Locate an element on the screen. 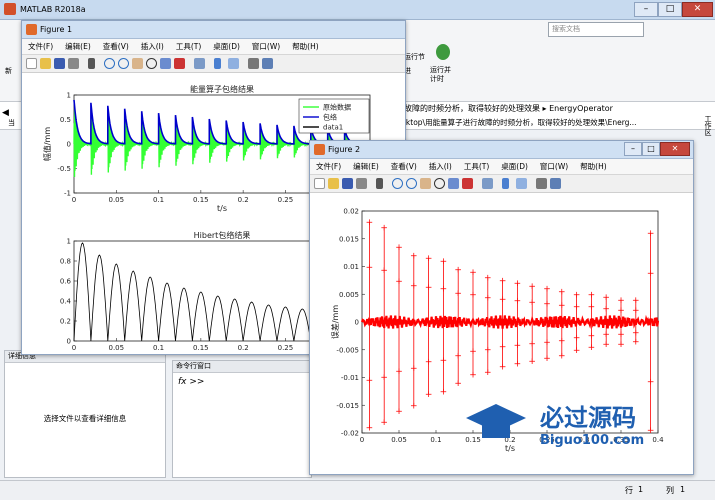  f1-top-xtick-label: 0.25 is located at coordinates (286, 200).